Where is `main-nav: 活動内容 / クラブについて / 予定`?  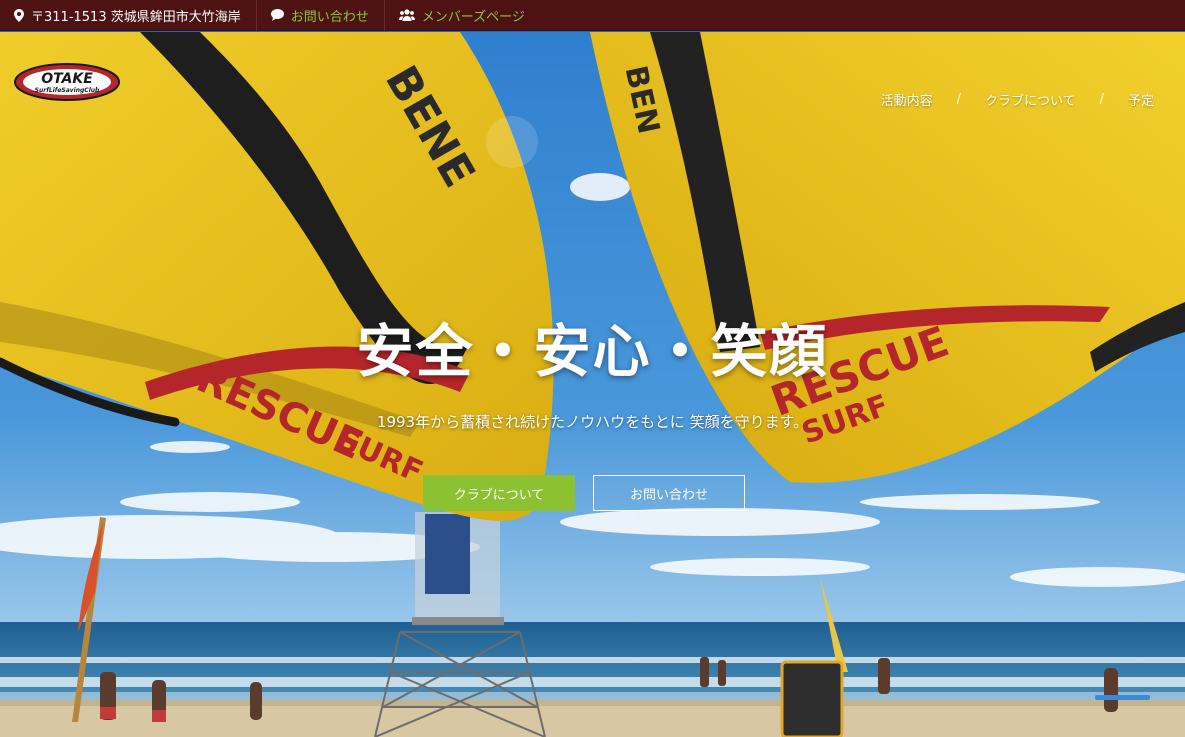
main-nav: 活動内容 / クラブについて / 予定 is located at coordinates (1017, 99).